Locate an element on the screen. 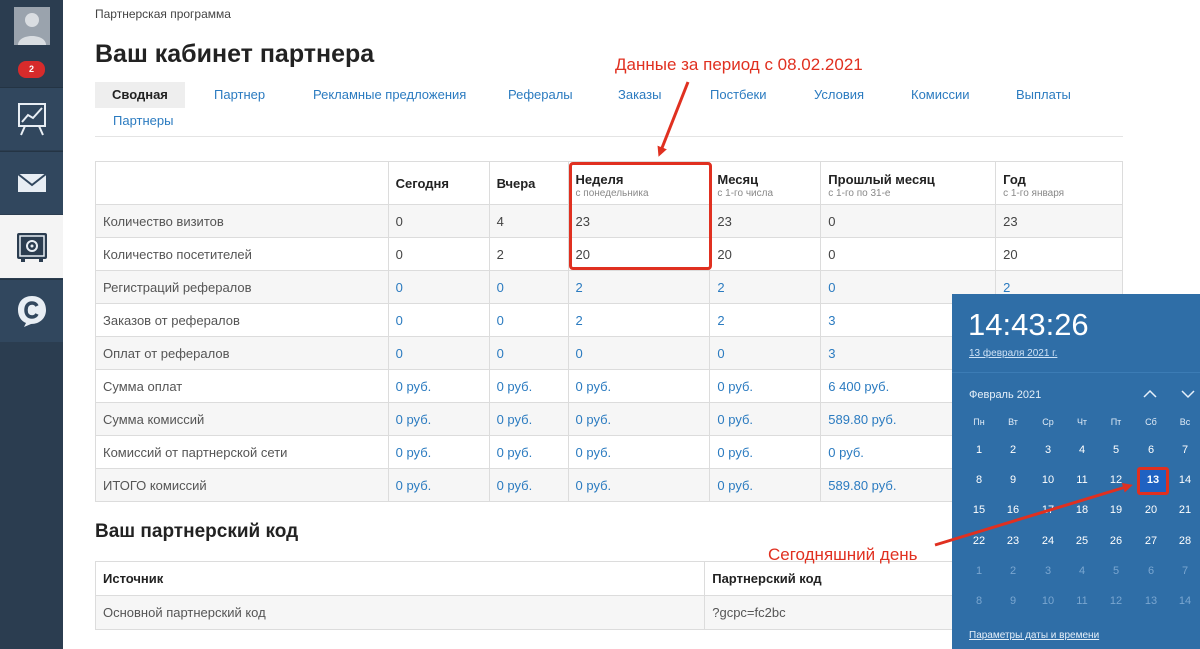 Image resolution: width=1200 pixels, height=649 pixels. calendar-day: 18 is located at coordinates (1082, 510).